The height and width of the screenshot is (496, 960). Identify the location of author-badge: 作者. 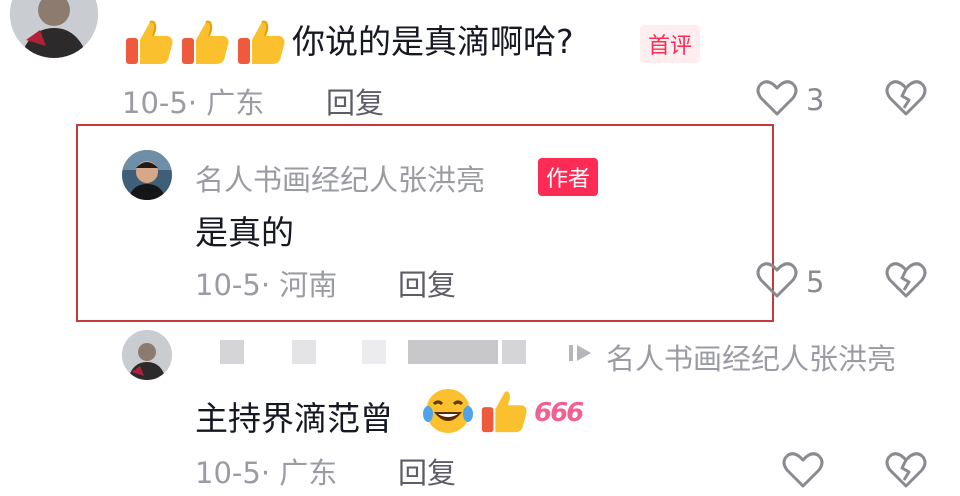
(568, 177).